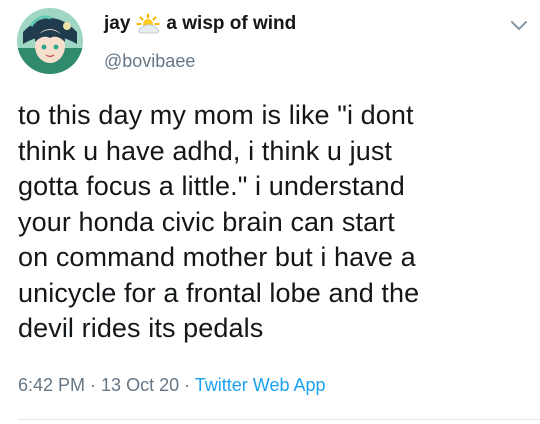 The height and width of the screenshot is (424, 540). I want to click on display-name: jay a wisp of wind, so click(200, 24).